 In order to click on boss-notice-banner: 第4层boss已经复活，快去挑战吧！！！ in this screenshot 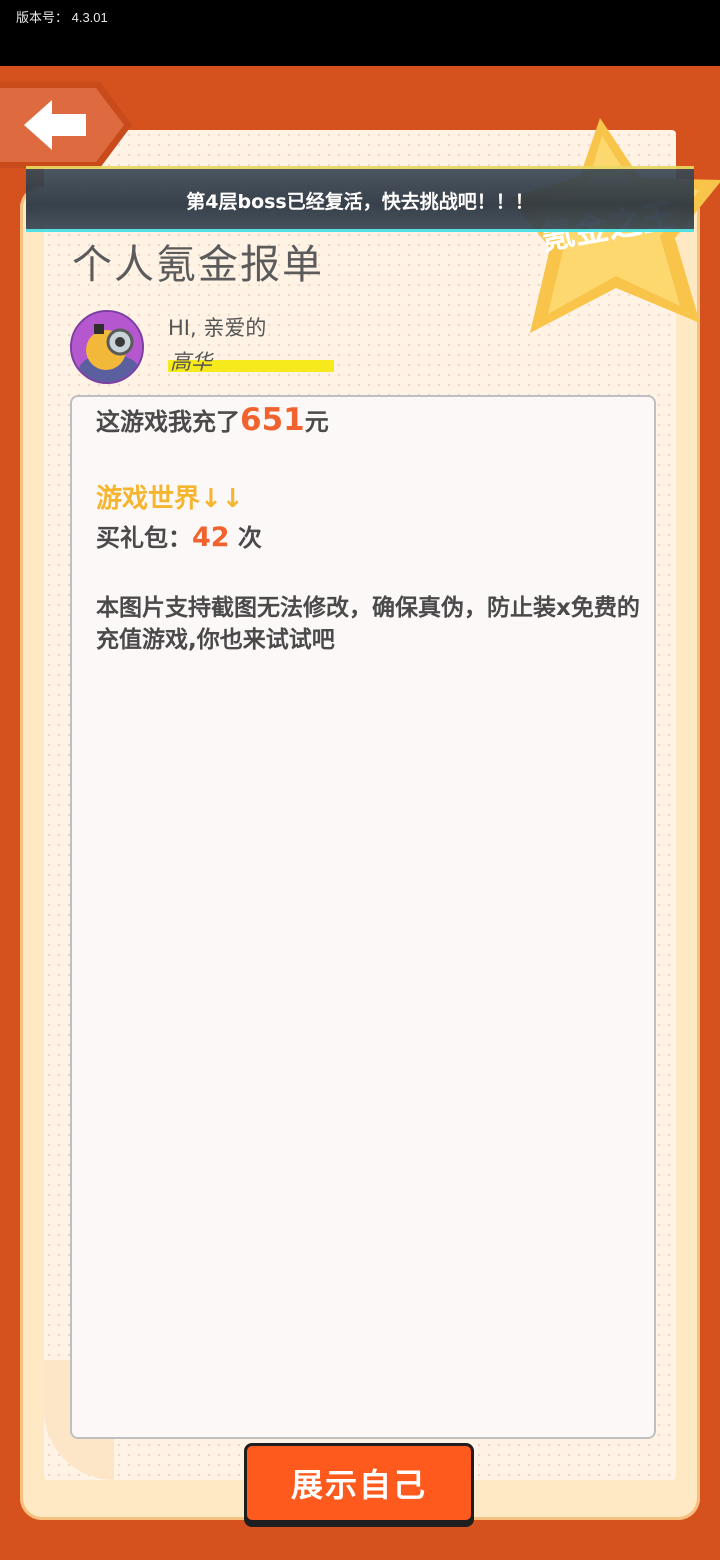, I will do `click(360, 199)`.